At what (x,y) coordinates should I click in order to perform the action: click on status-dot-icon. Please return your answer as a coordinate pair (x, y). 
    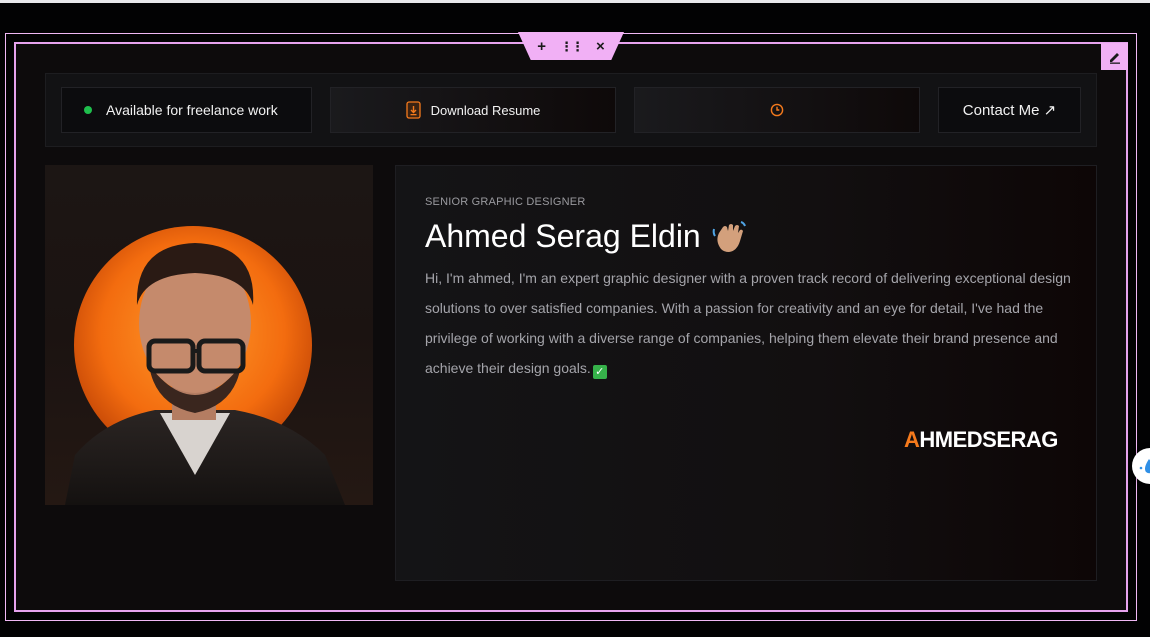
    Looking at the image, I should click on (88, 110).